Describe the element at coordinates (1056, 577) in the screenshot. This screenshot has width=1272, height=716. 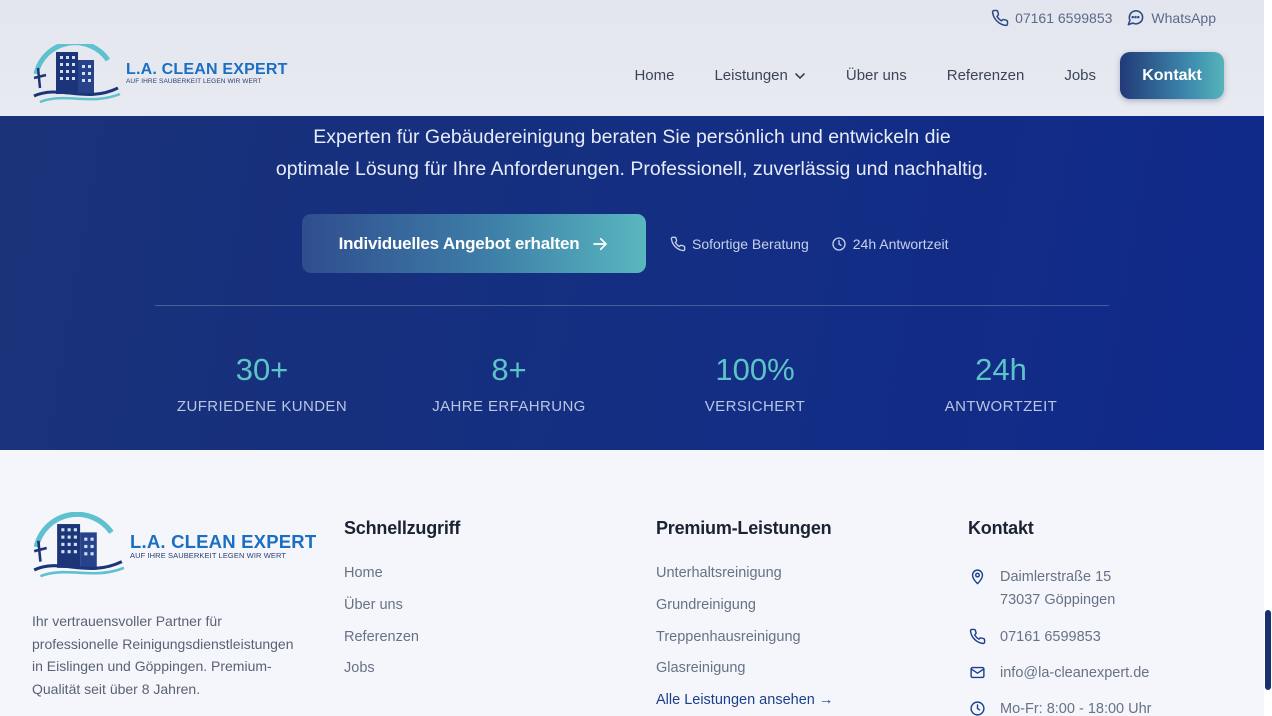
I see `contact-street: Daimlerstraße 15` at that location.